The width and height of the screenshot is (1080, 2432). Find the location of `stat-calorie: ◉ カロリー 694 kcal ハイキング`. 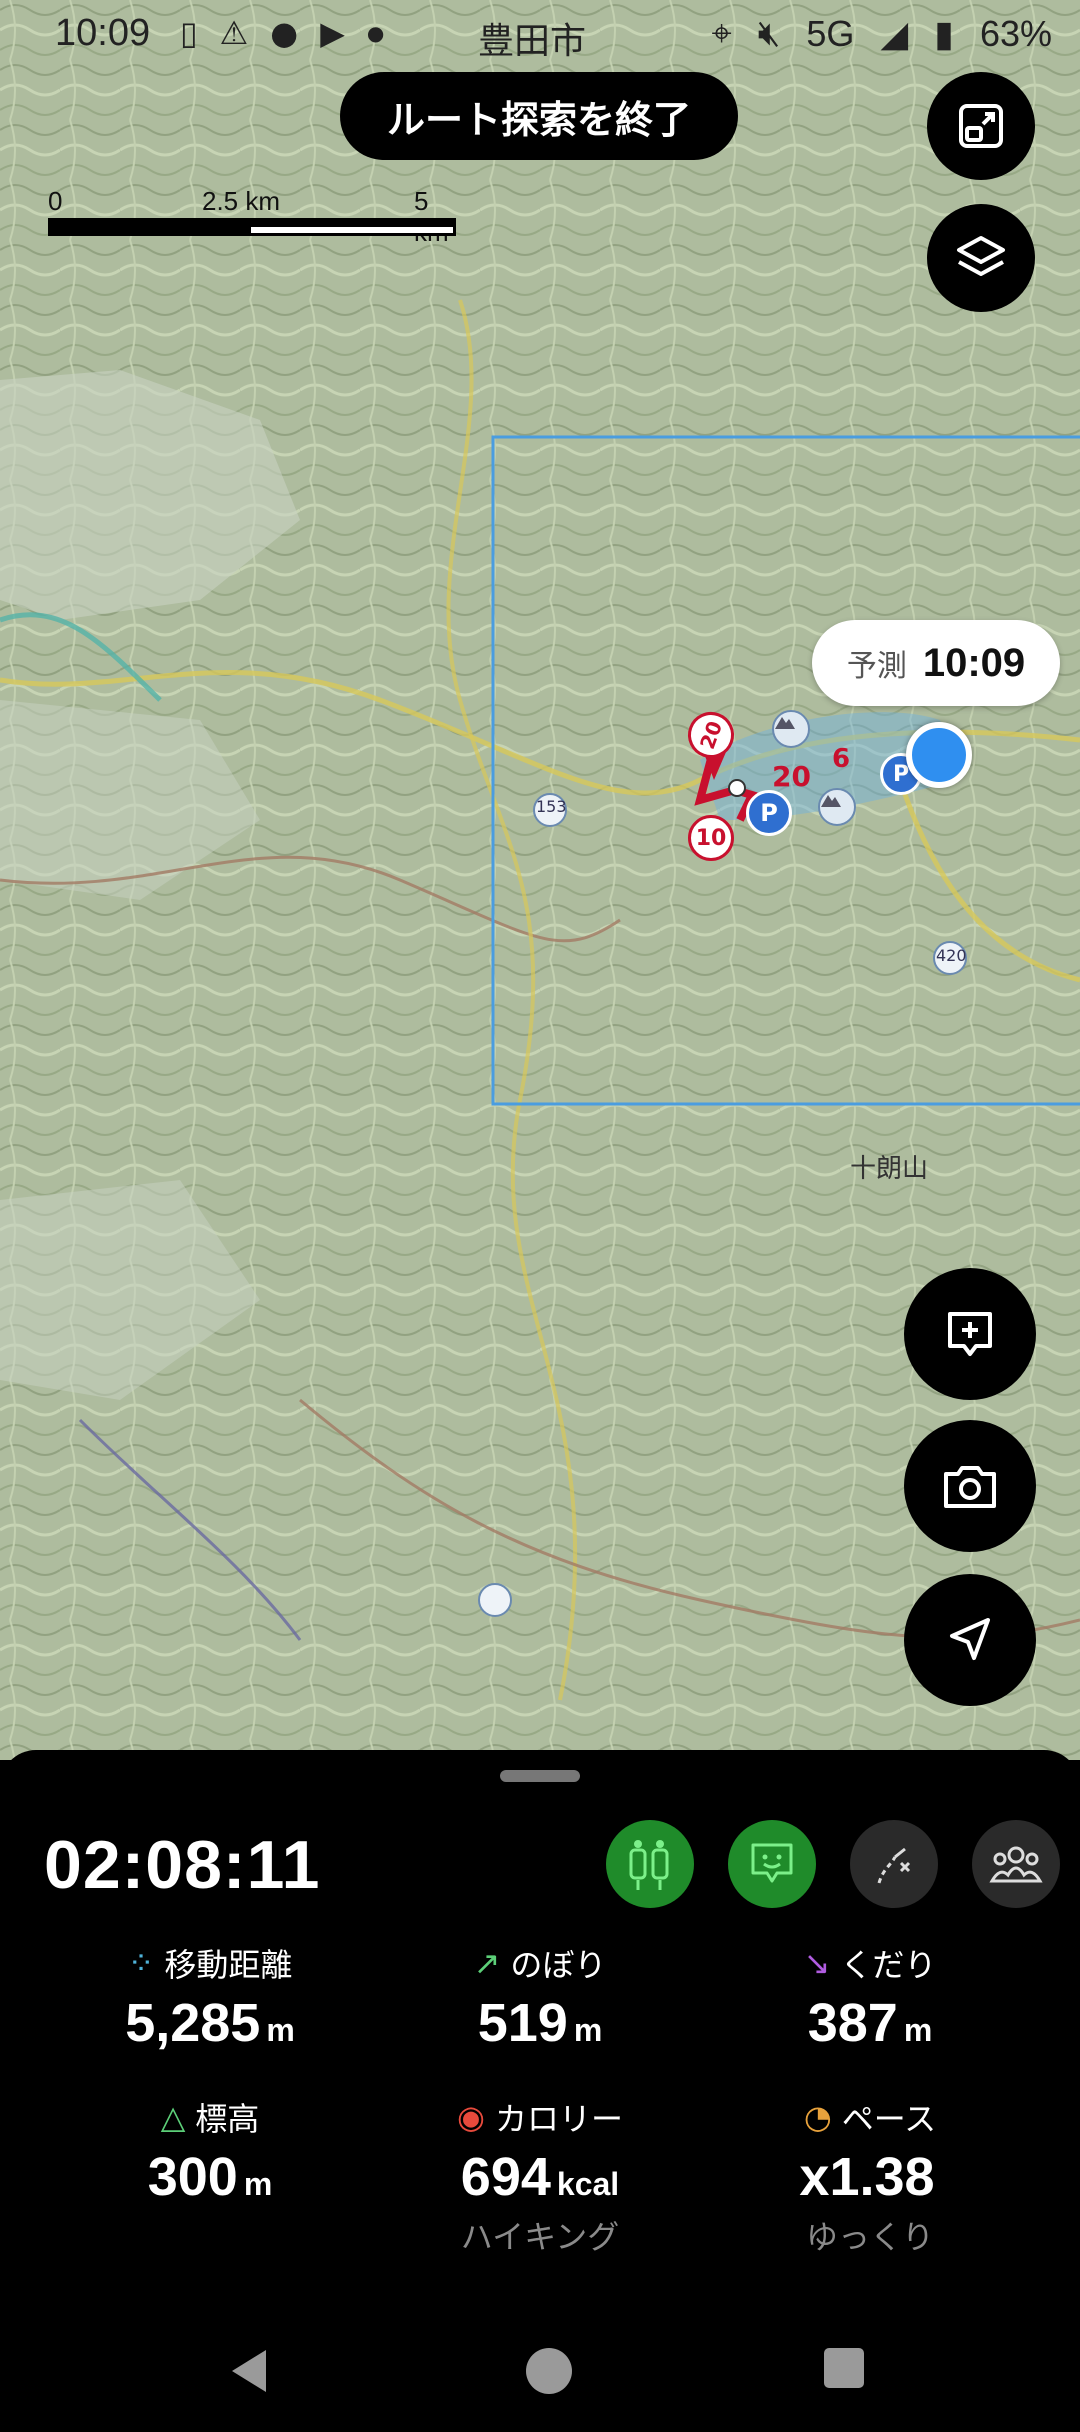

stat-calorie: ◉ カロリー 694 kcal ハイキング is located at coordinates (540, 2176).